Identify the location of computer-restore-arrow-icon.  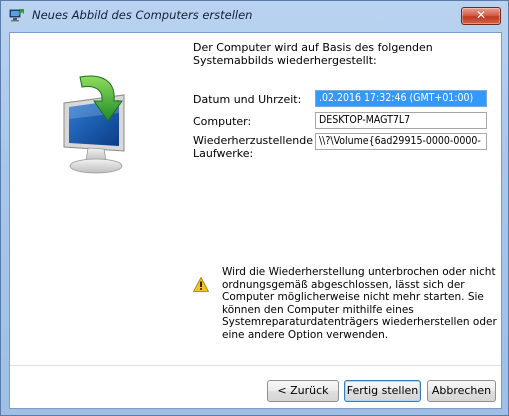
(94, 124).